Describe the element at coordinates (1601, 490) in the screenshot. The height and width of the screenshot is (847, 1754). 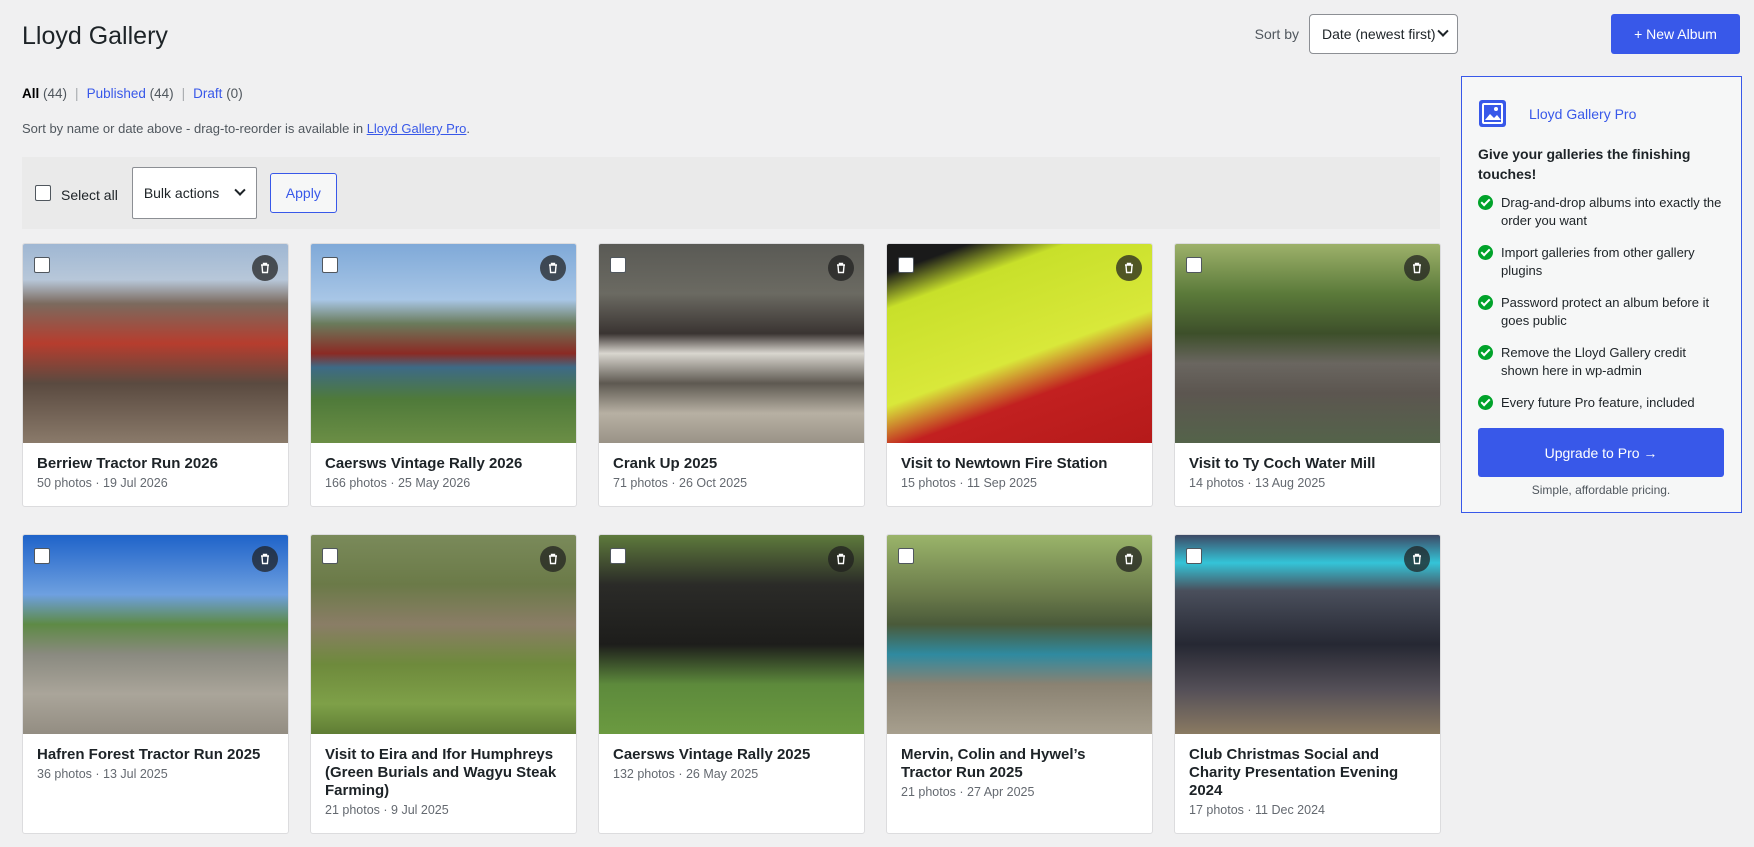
I see `pricing-note: Simple, affordable pricing.` at that location.